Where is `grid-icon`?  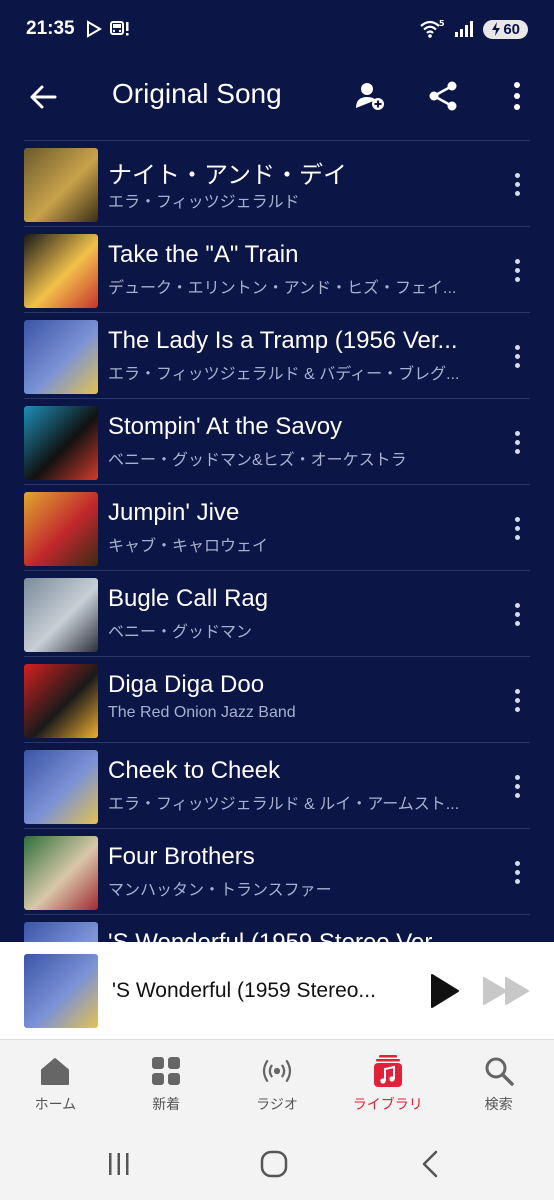 grid-icon is located at coordinates (166, 1071).